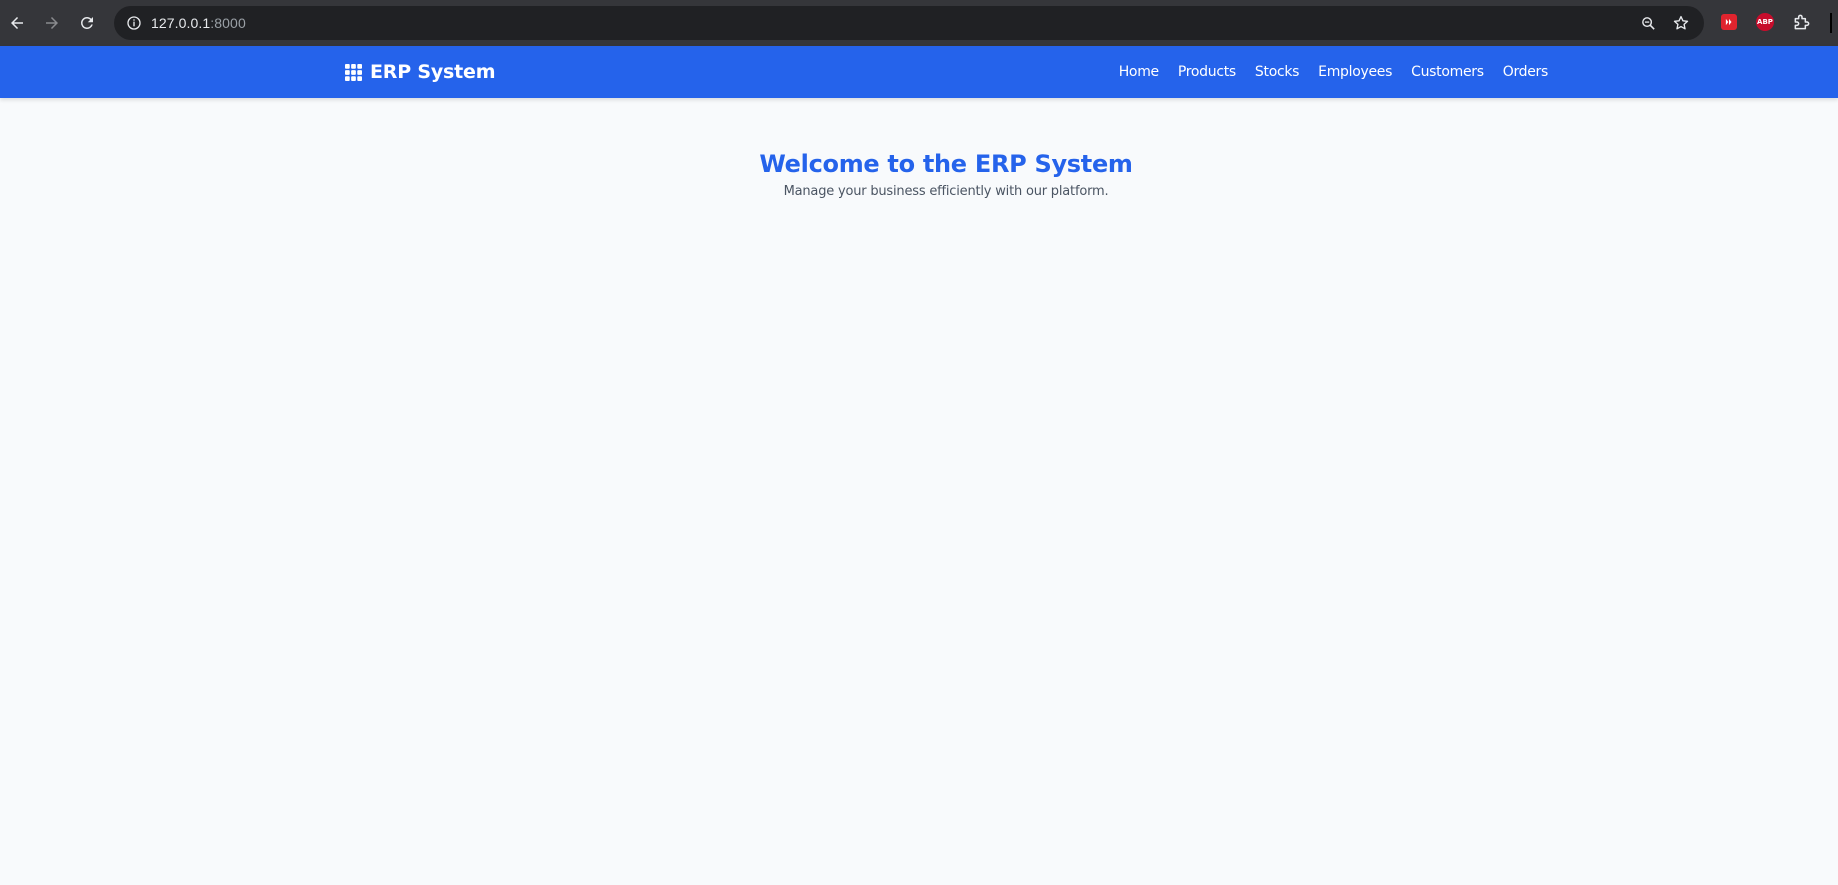  What do you see at coordinates (134, 23) in the screenshot?
I see `site-info-icon` at bounding box center [134, 23].